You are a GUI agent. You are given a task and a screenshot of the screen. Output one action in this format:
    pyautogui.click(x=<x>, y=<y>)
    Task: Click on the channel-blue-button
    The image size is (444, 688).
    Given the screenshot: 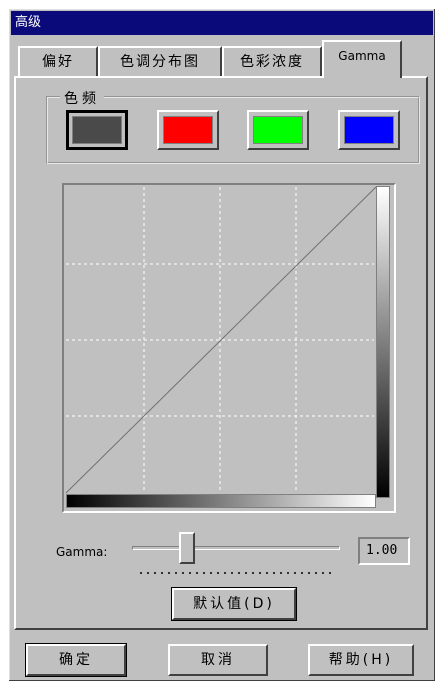 What is the action you would take?
    pyautogui.click(x=369, y=130)
    